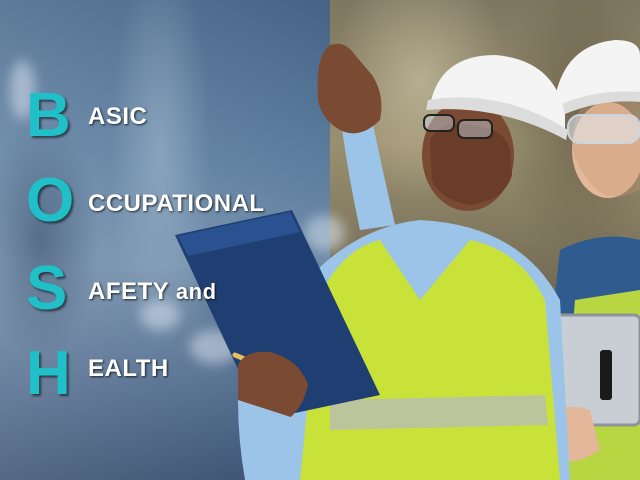 Image resolution: width=640 pixels, height=480 pixels. Describe the element at coordinates (118, 116) in the screenshot. I see `acronym-word-basic: ASIC` at that location.